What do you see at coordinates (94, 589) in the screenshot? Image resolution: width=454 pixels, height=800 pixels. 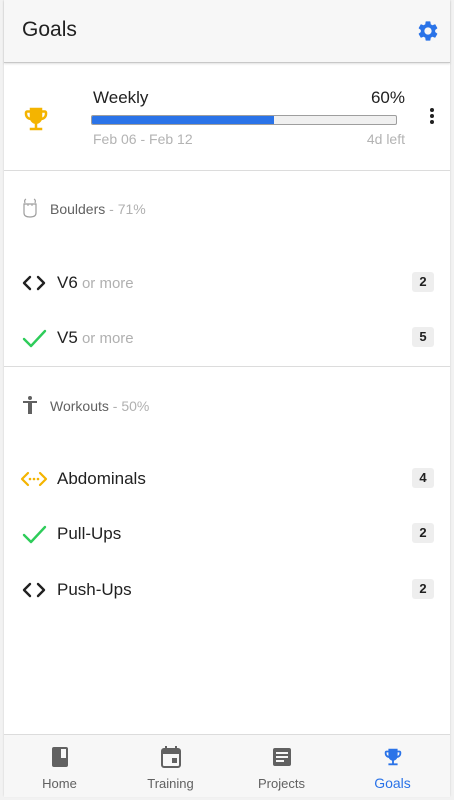 I see `goal-label: Push-Ups` at bounding box center [94, 589].